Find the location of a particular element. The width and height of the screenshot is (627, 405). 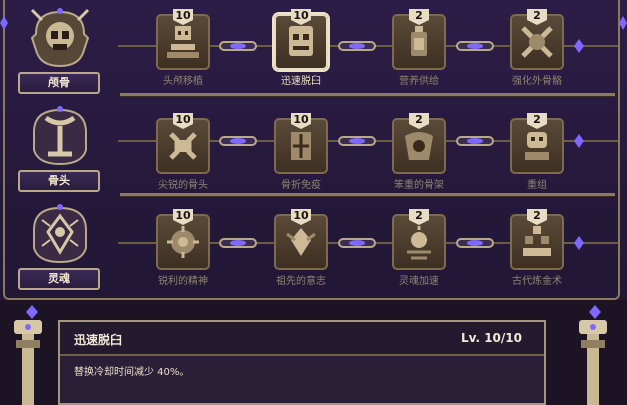

bone-pillar-left-icon is located at coordinates (28, 362).